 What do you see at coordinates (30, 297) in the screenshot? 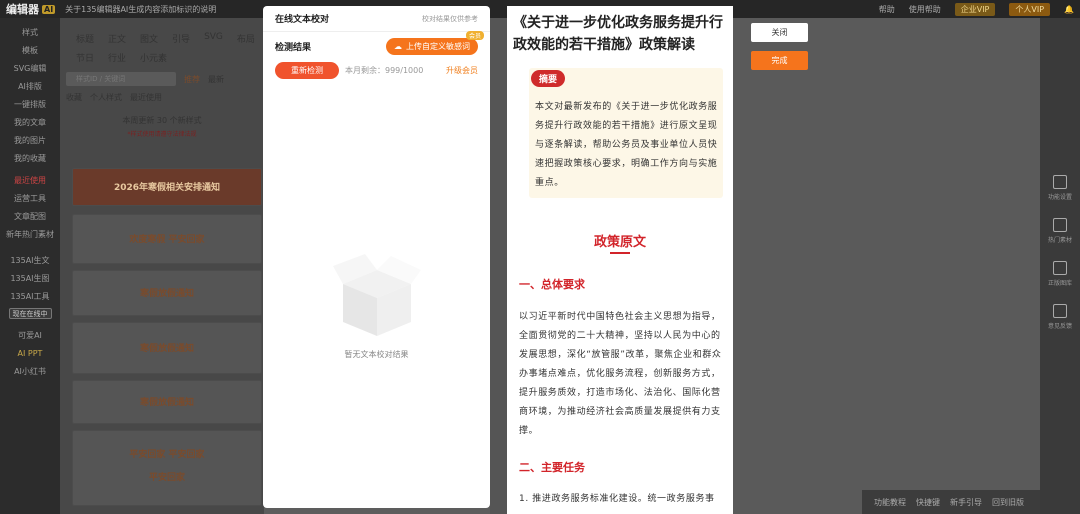
I see `sidebar-item-ai-tools: 135AI工具` at bounding box center [30, 297].